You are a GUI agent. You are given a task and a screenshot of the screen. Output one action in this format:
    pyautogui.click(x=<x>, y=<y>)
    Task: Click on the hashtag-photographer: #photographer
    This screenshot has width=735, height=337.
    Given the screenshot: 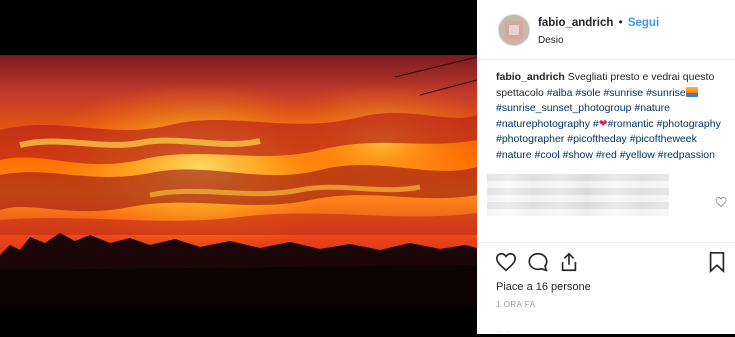 What is the action you would take?
    pyautogui.click(x=530, y=139)
    